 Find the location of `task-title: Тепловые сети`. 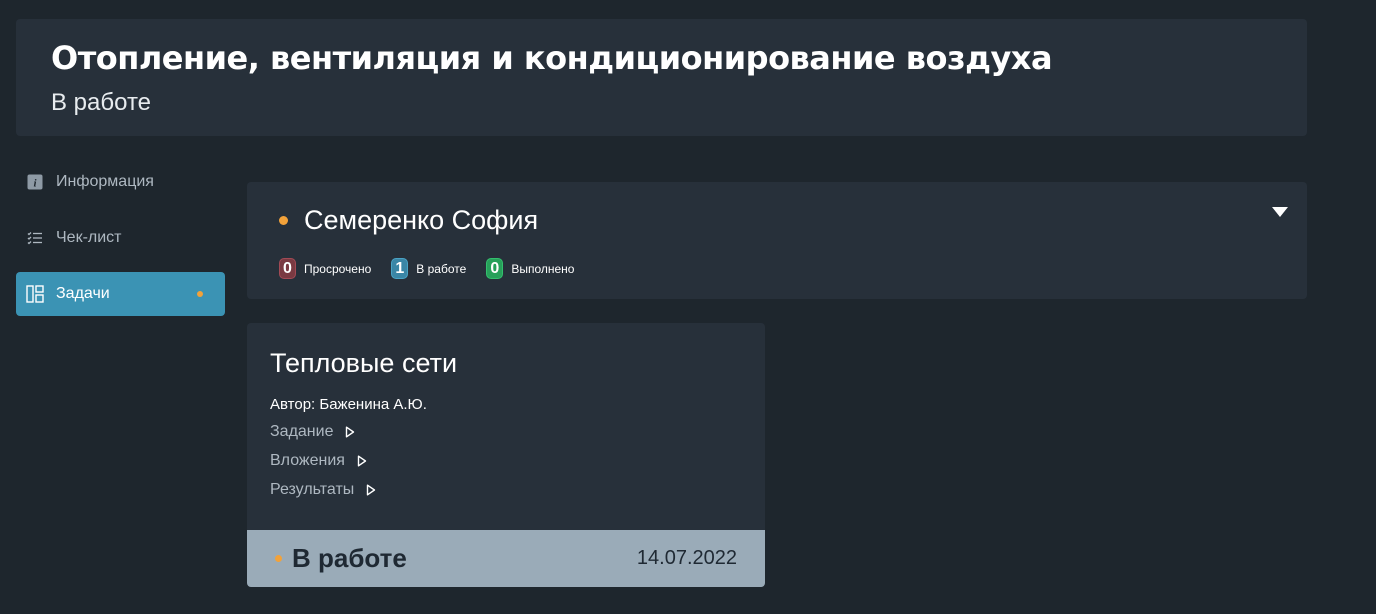

task-title: Тепловые сети is located at coordinates (364, 363).